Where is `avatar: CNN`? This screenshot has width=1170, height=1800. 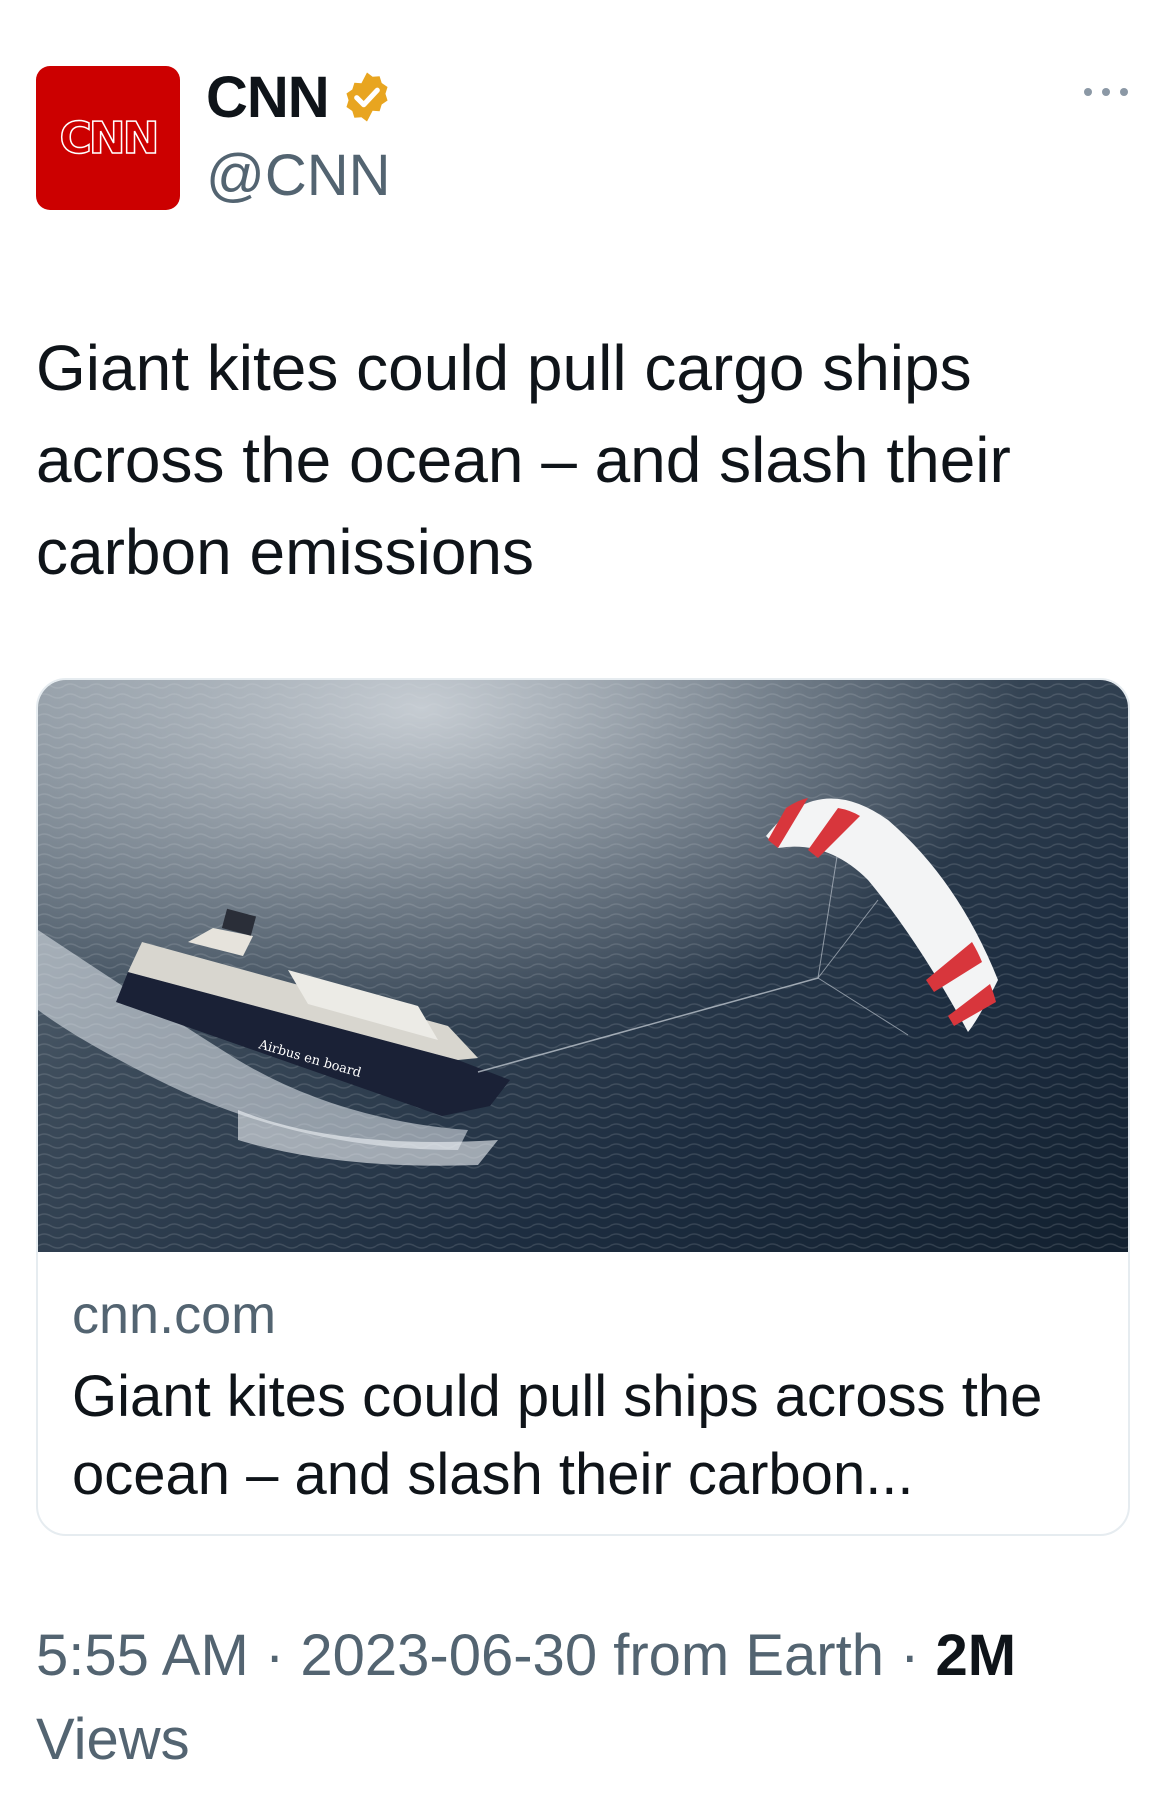 avatar: CNN is located at coordinates (108, 138).